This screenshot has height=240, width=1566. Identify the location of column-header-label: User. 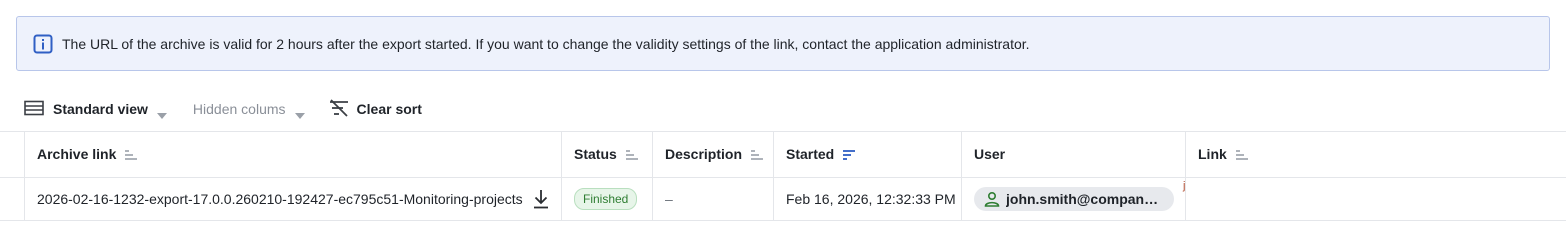
(990, 154).